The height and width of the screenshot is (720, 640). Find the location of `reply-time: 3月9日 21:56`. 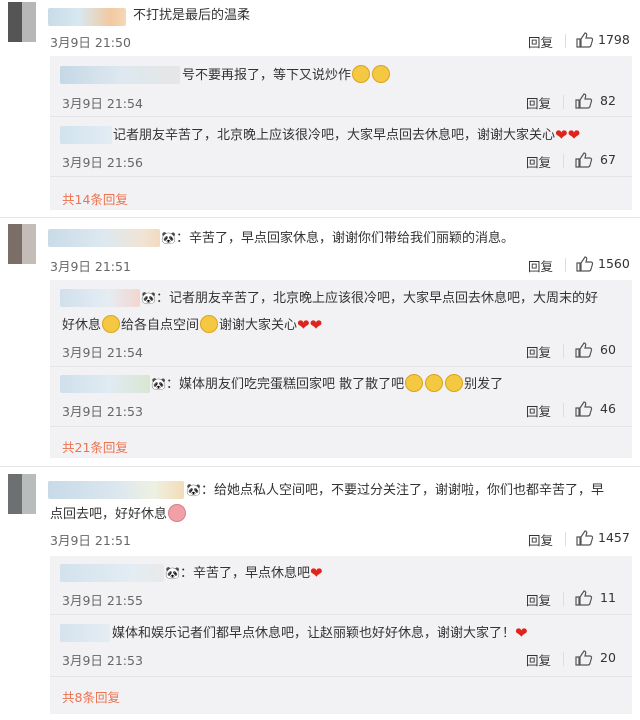

reply-time: 3月9日 21:56 is located at coordinates (102, 162).